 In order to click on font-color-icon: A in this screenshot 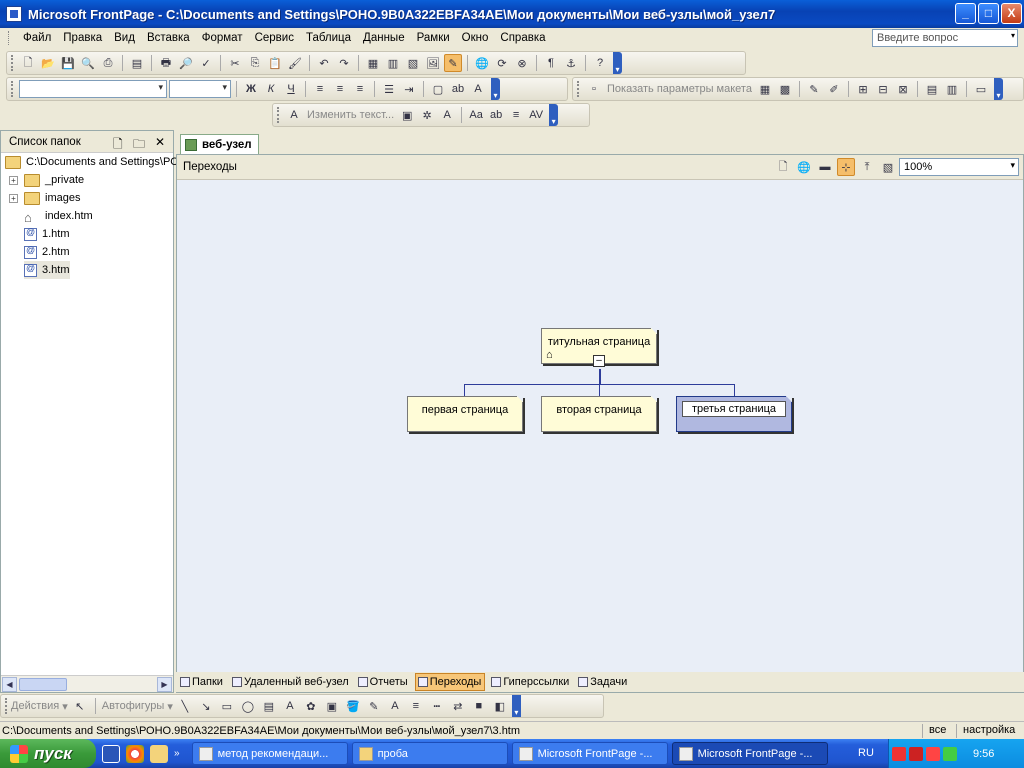, I will do `click(478, 89)`.